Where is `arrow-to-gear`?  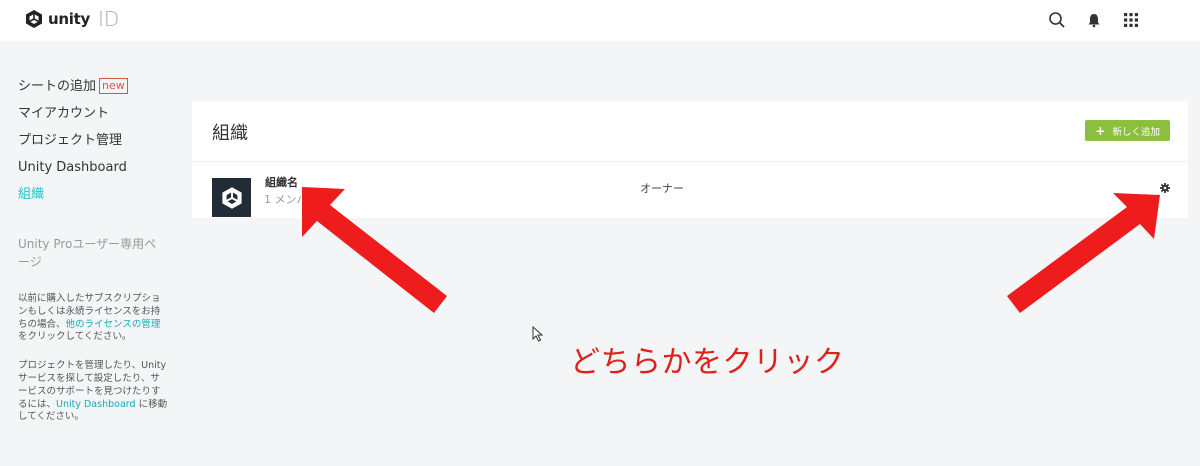 arrow-to-gear is located at coordinates (1083, 253).